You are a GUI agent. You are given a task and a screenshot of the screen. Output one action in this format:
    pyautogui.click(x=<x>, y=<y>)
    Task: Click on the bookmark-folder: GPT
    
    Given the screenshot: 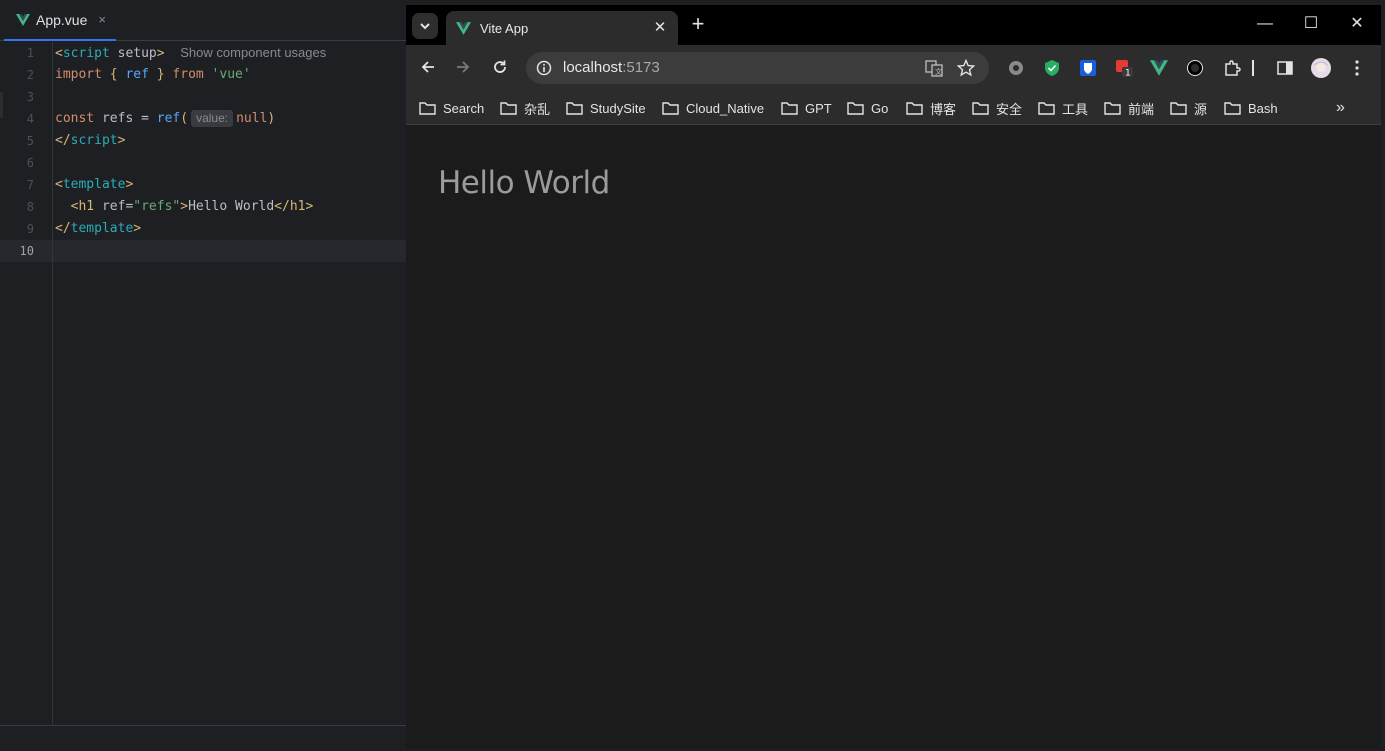 What is the action you would take?
    pyautogui.click(x=806, y=108)
    